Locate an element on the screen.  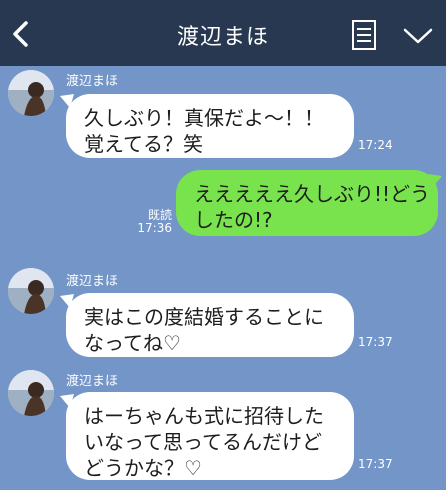
message-line: どうかな？♡ is located at coordinates (143, 468).